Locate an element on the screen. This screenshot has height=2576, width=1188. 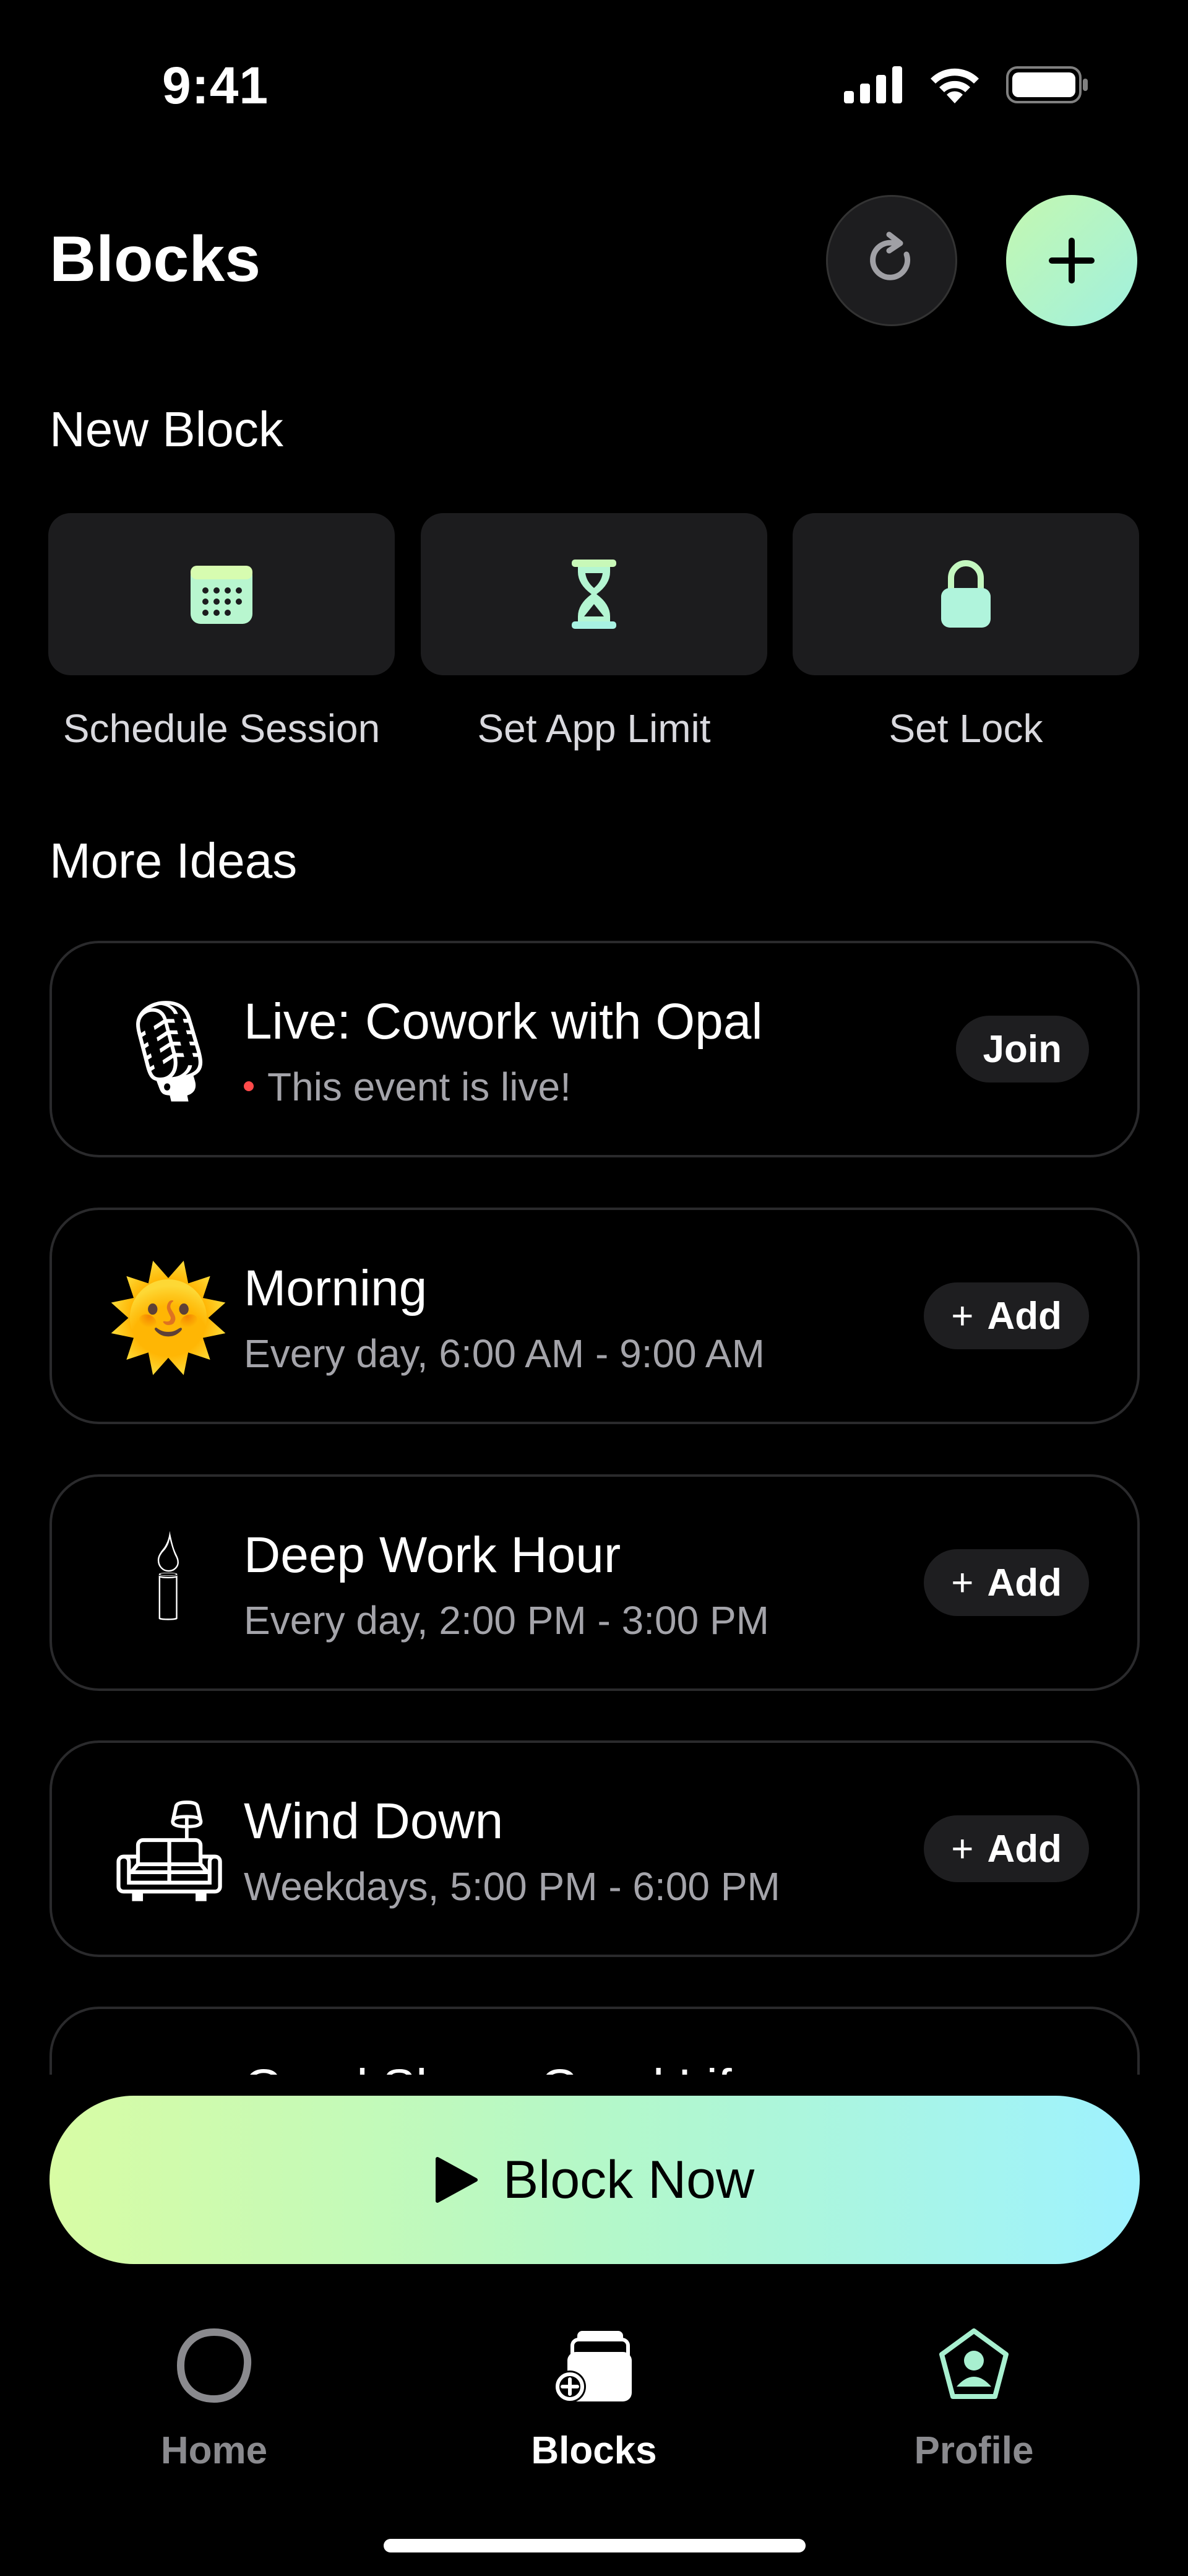
more-ideas-heading: More Ideas is located at coordinates (174, 860).